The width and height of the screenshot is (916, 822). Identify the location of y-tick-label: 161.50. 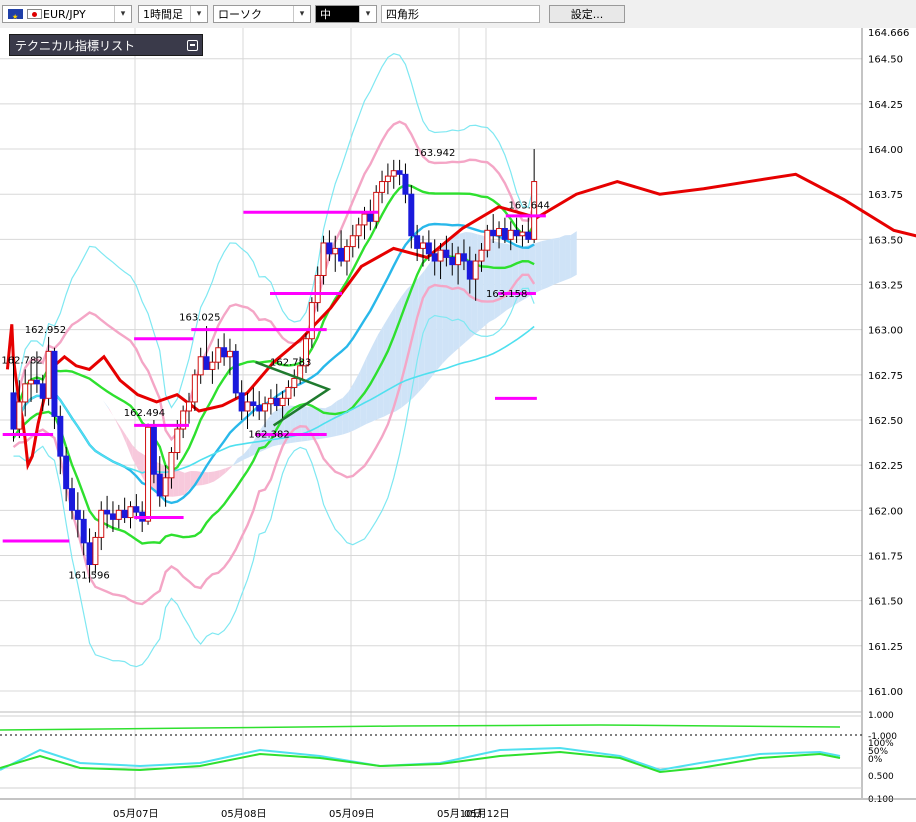
(885, 602).